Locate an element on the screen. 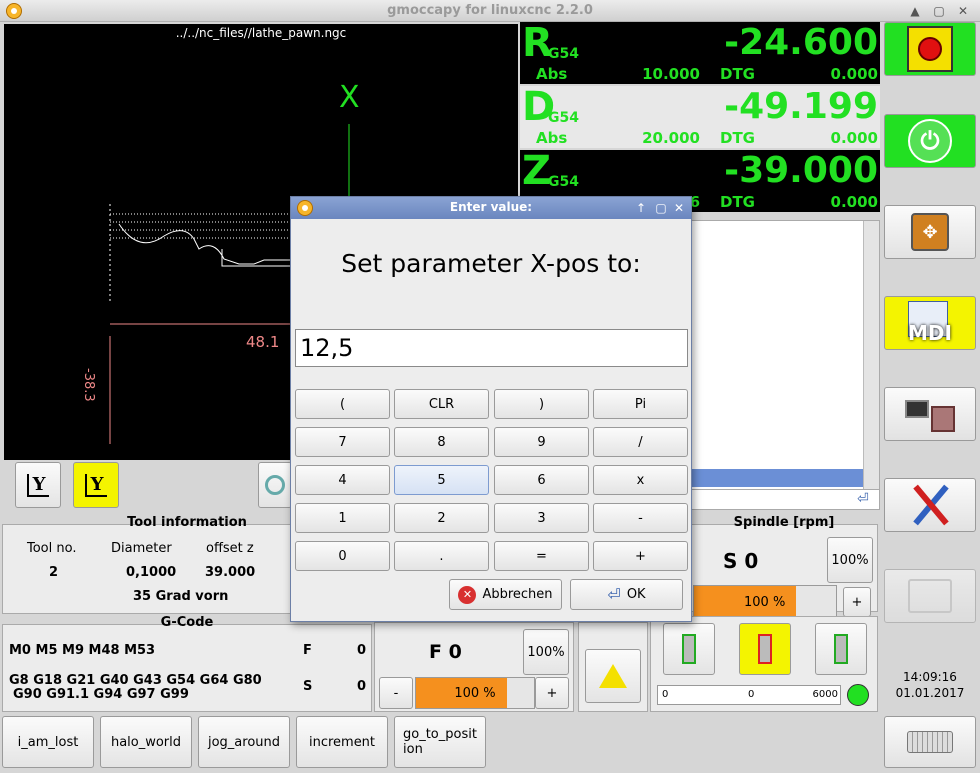 Image resolution: width=980 pixels, height=773 pixels. ok-button: ⏎ OK is located at coordinates (626, 594).